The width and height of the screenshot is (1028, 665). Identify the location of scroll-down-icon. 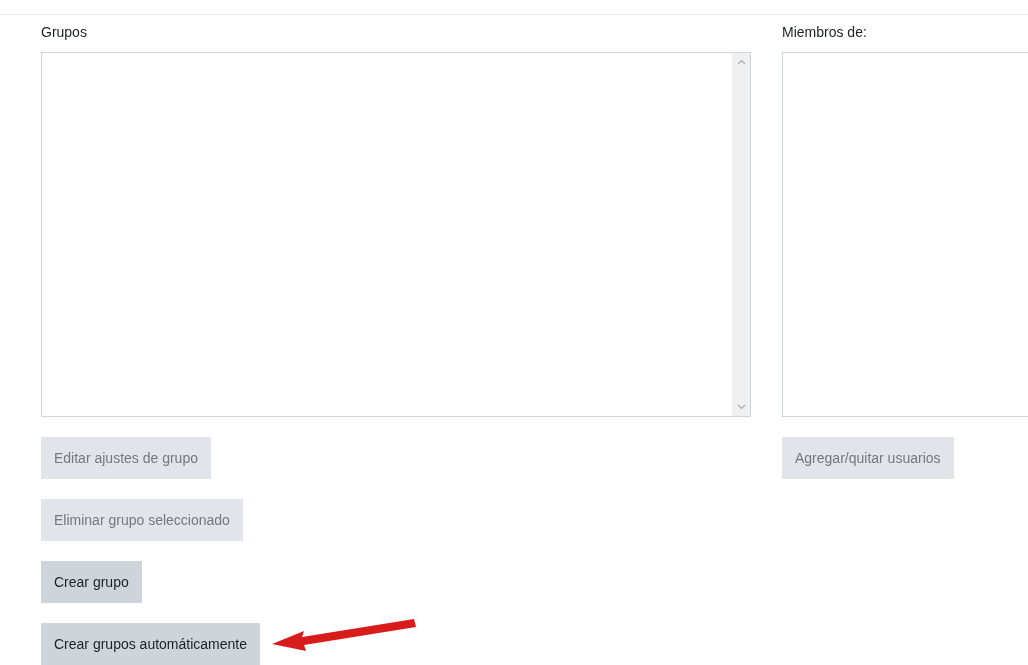
(741, 407).